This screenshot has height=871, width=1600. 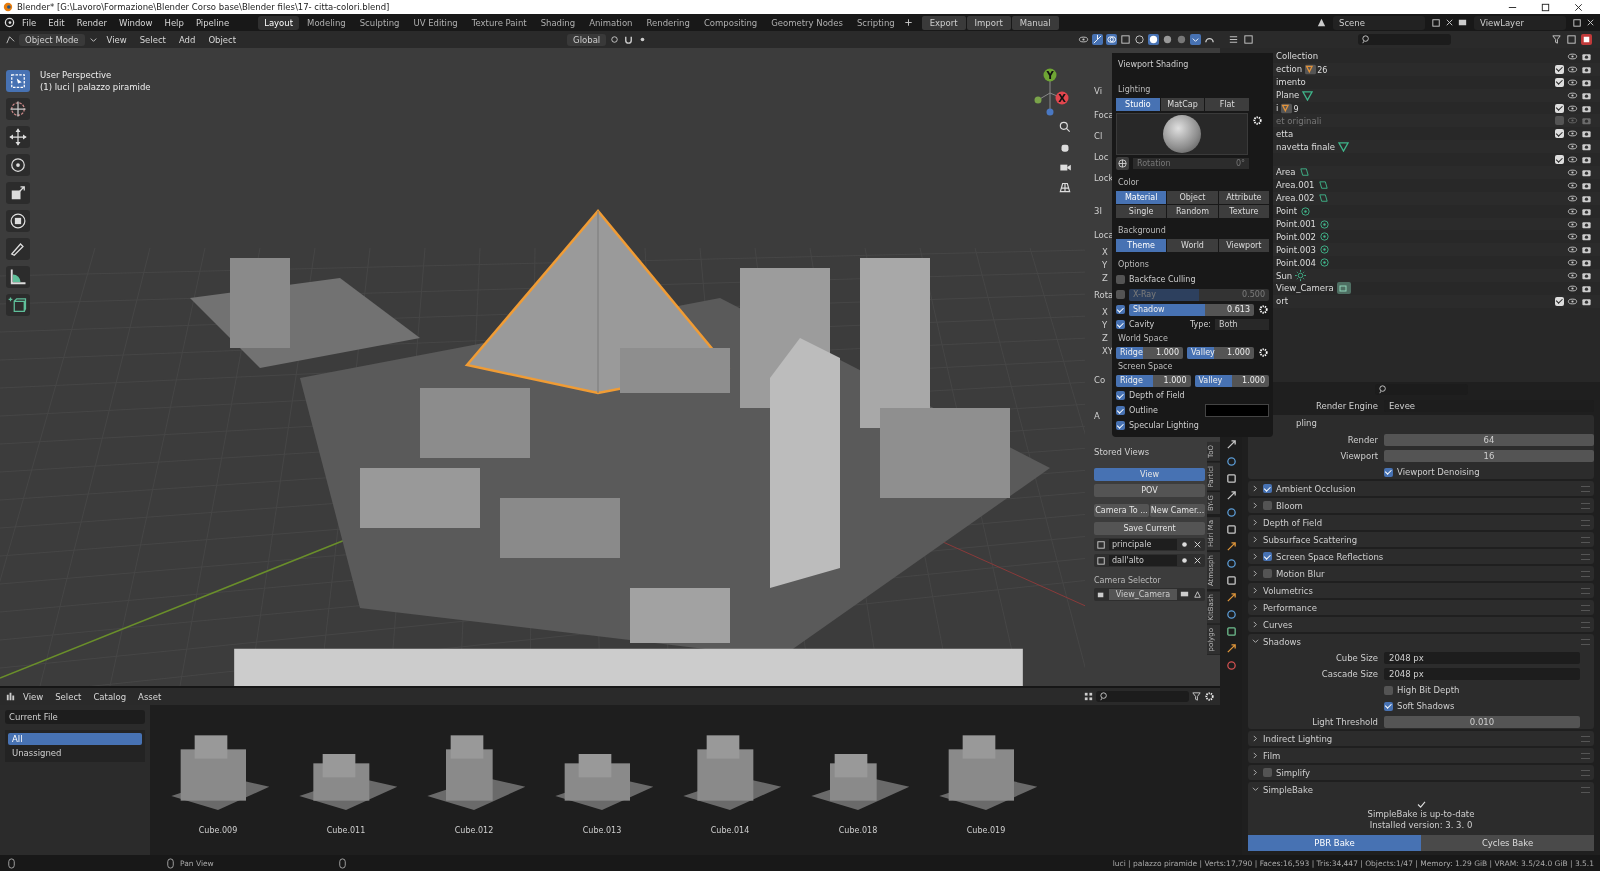 What do you see at coordinates (1293, 522) in the screenshot?
I see `panel-title: Depth of Field` at bounding box center [1293, 522].